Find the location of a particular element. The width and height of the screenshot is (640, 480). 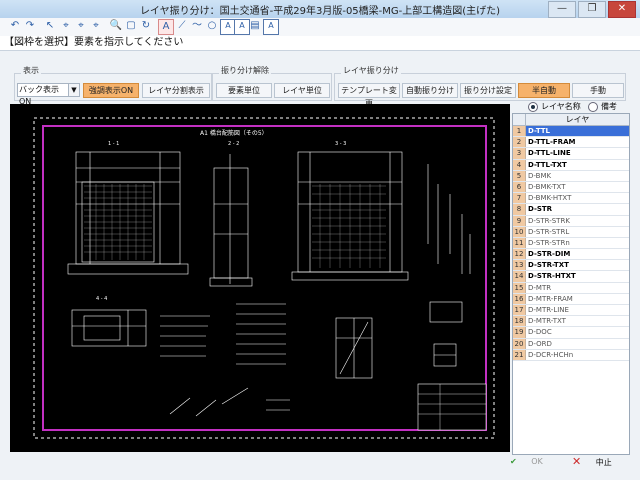

text-a3-icon: A is located at coordinates (271, 27).